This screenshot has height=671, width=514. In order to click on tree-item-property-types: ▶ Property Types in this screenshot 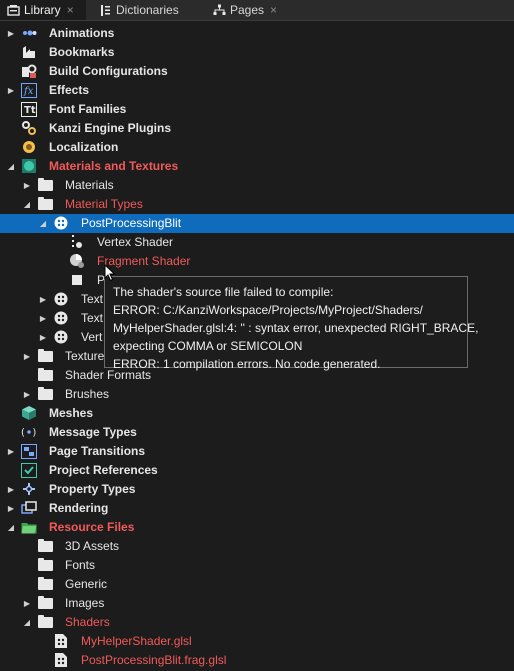, I will do `click(257, 489)`.